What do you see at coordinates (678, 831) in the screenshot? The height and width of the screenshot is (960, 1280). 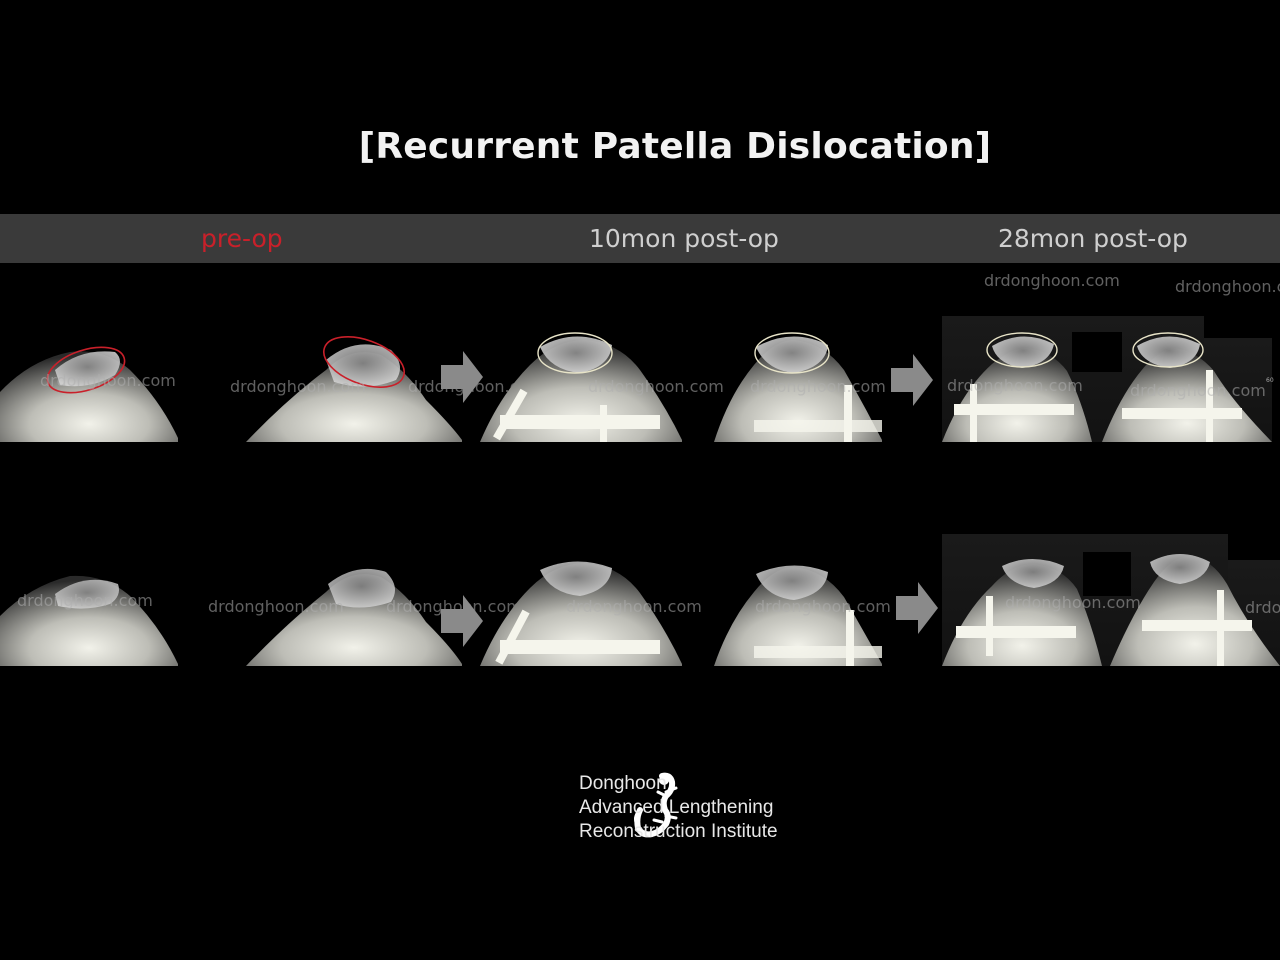 I see `logo-line-3: Reconstruction Institute` at bounding box center [678, 831].